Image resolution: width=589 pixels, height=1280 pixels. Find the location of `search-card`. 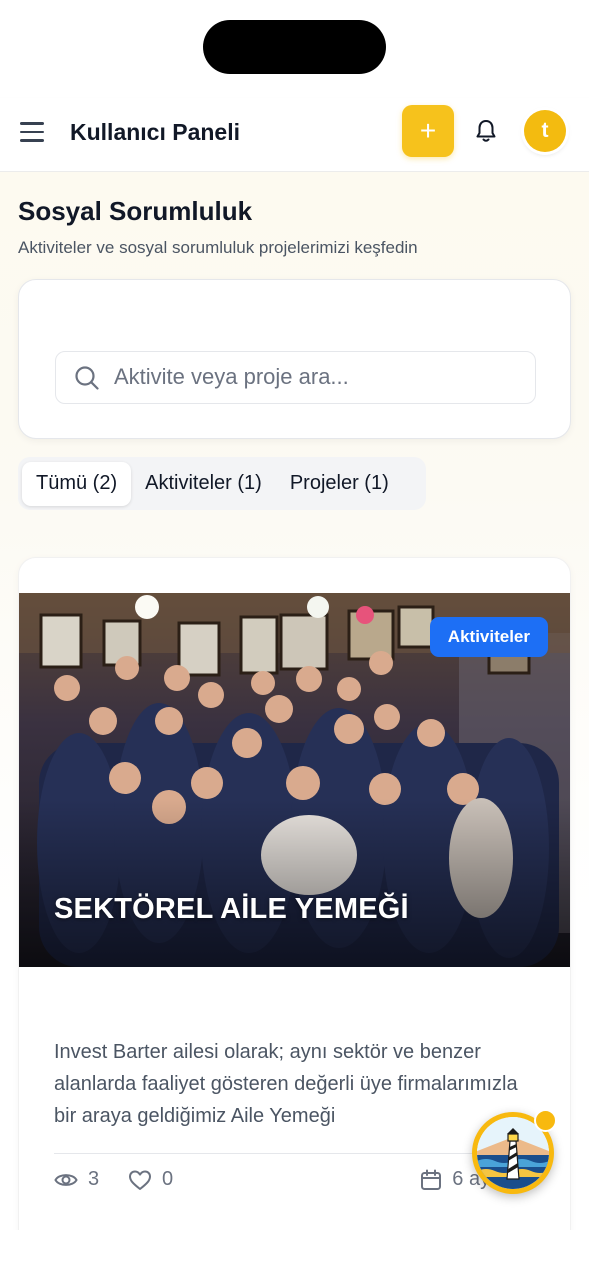

search-card is located at coordinates (294, 359).